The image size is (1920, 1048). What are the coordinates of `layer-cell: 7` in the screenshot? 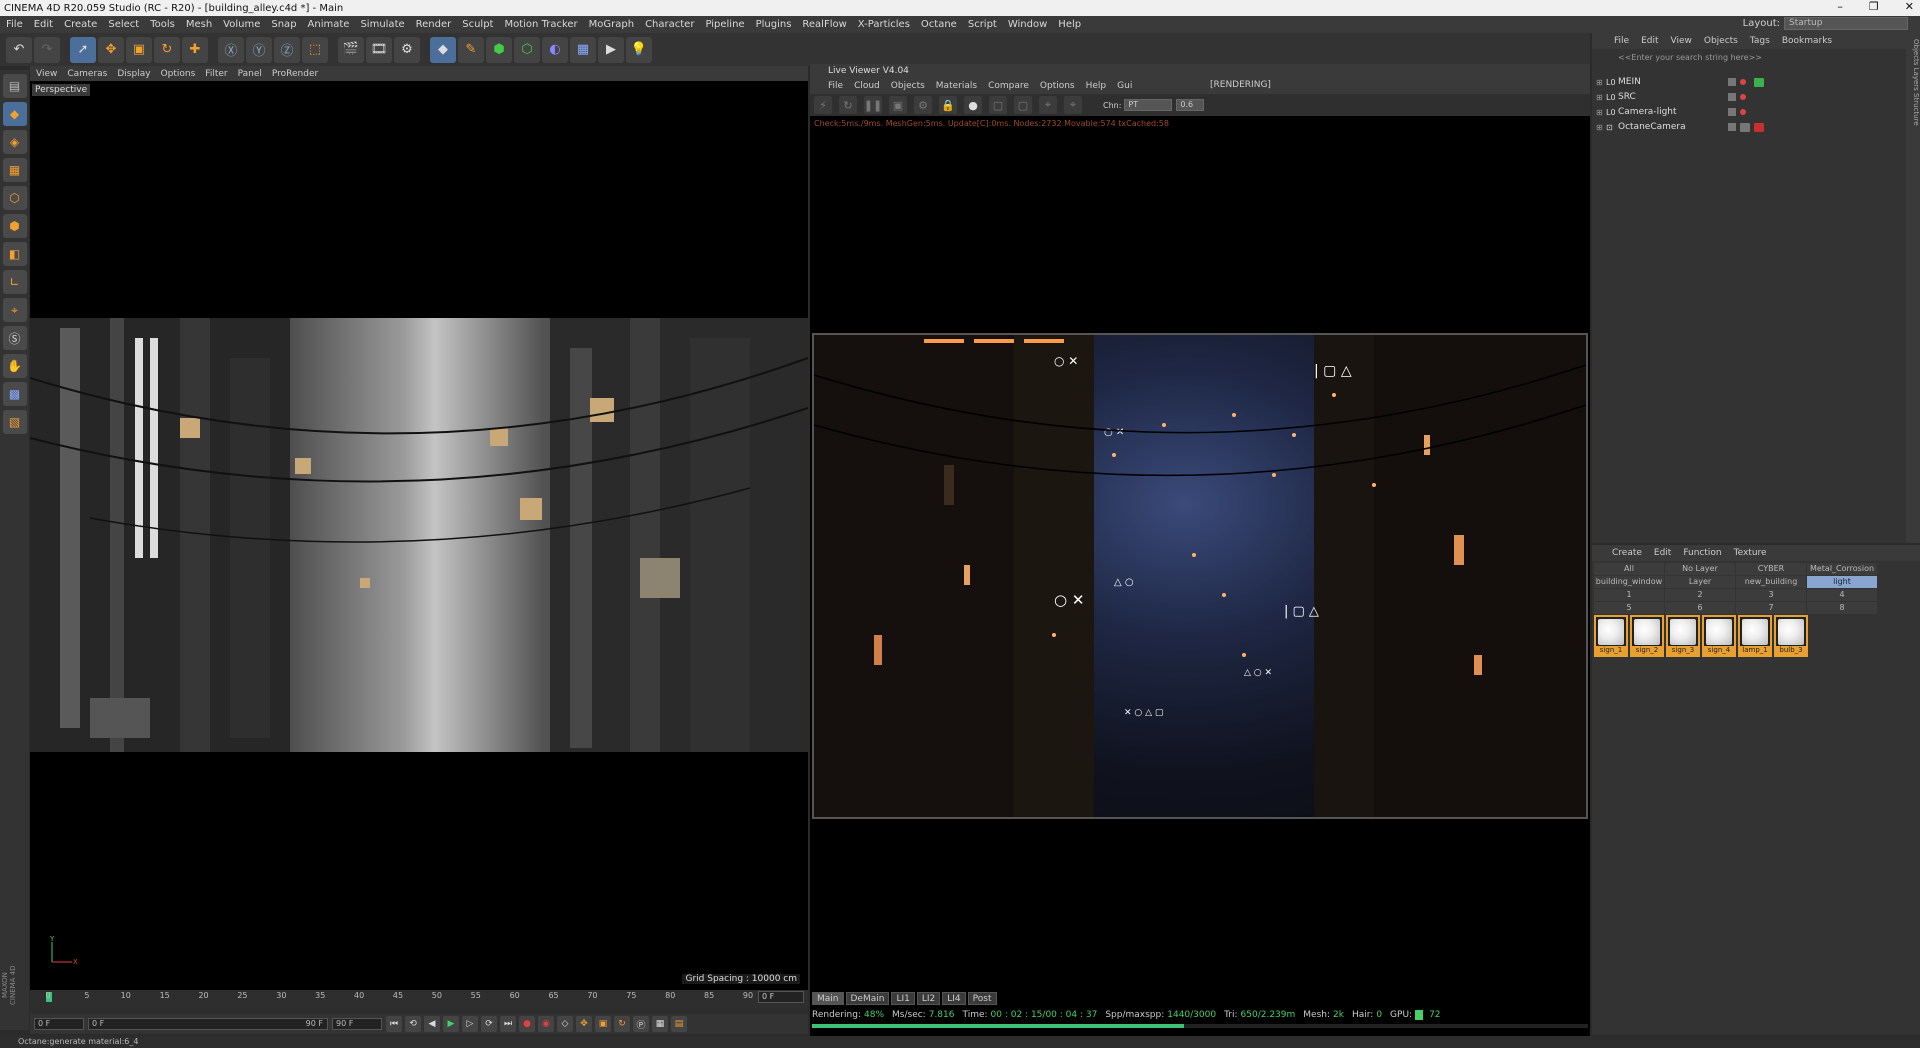 It's located at (1771, 608).